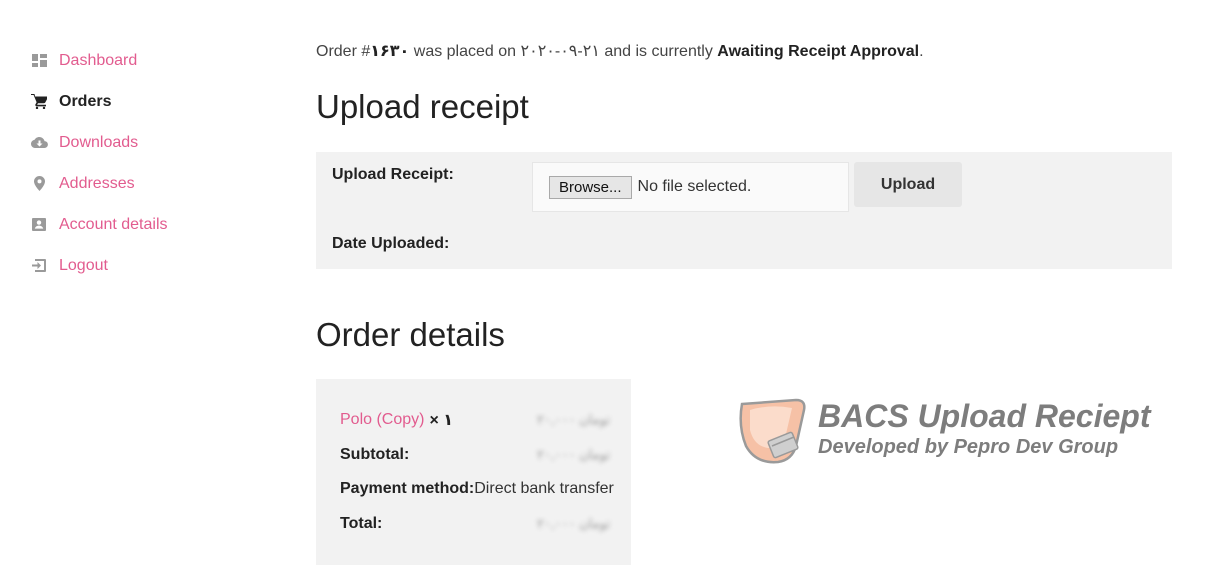 The height and width of the screenshot is (583, 1214). Describe the element at coordinates (390, 51) in the screenshot. I see `order-number: ۱۶۳۰` at that location.